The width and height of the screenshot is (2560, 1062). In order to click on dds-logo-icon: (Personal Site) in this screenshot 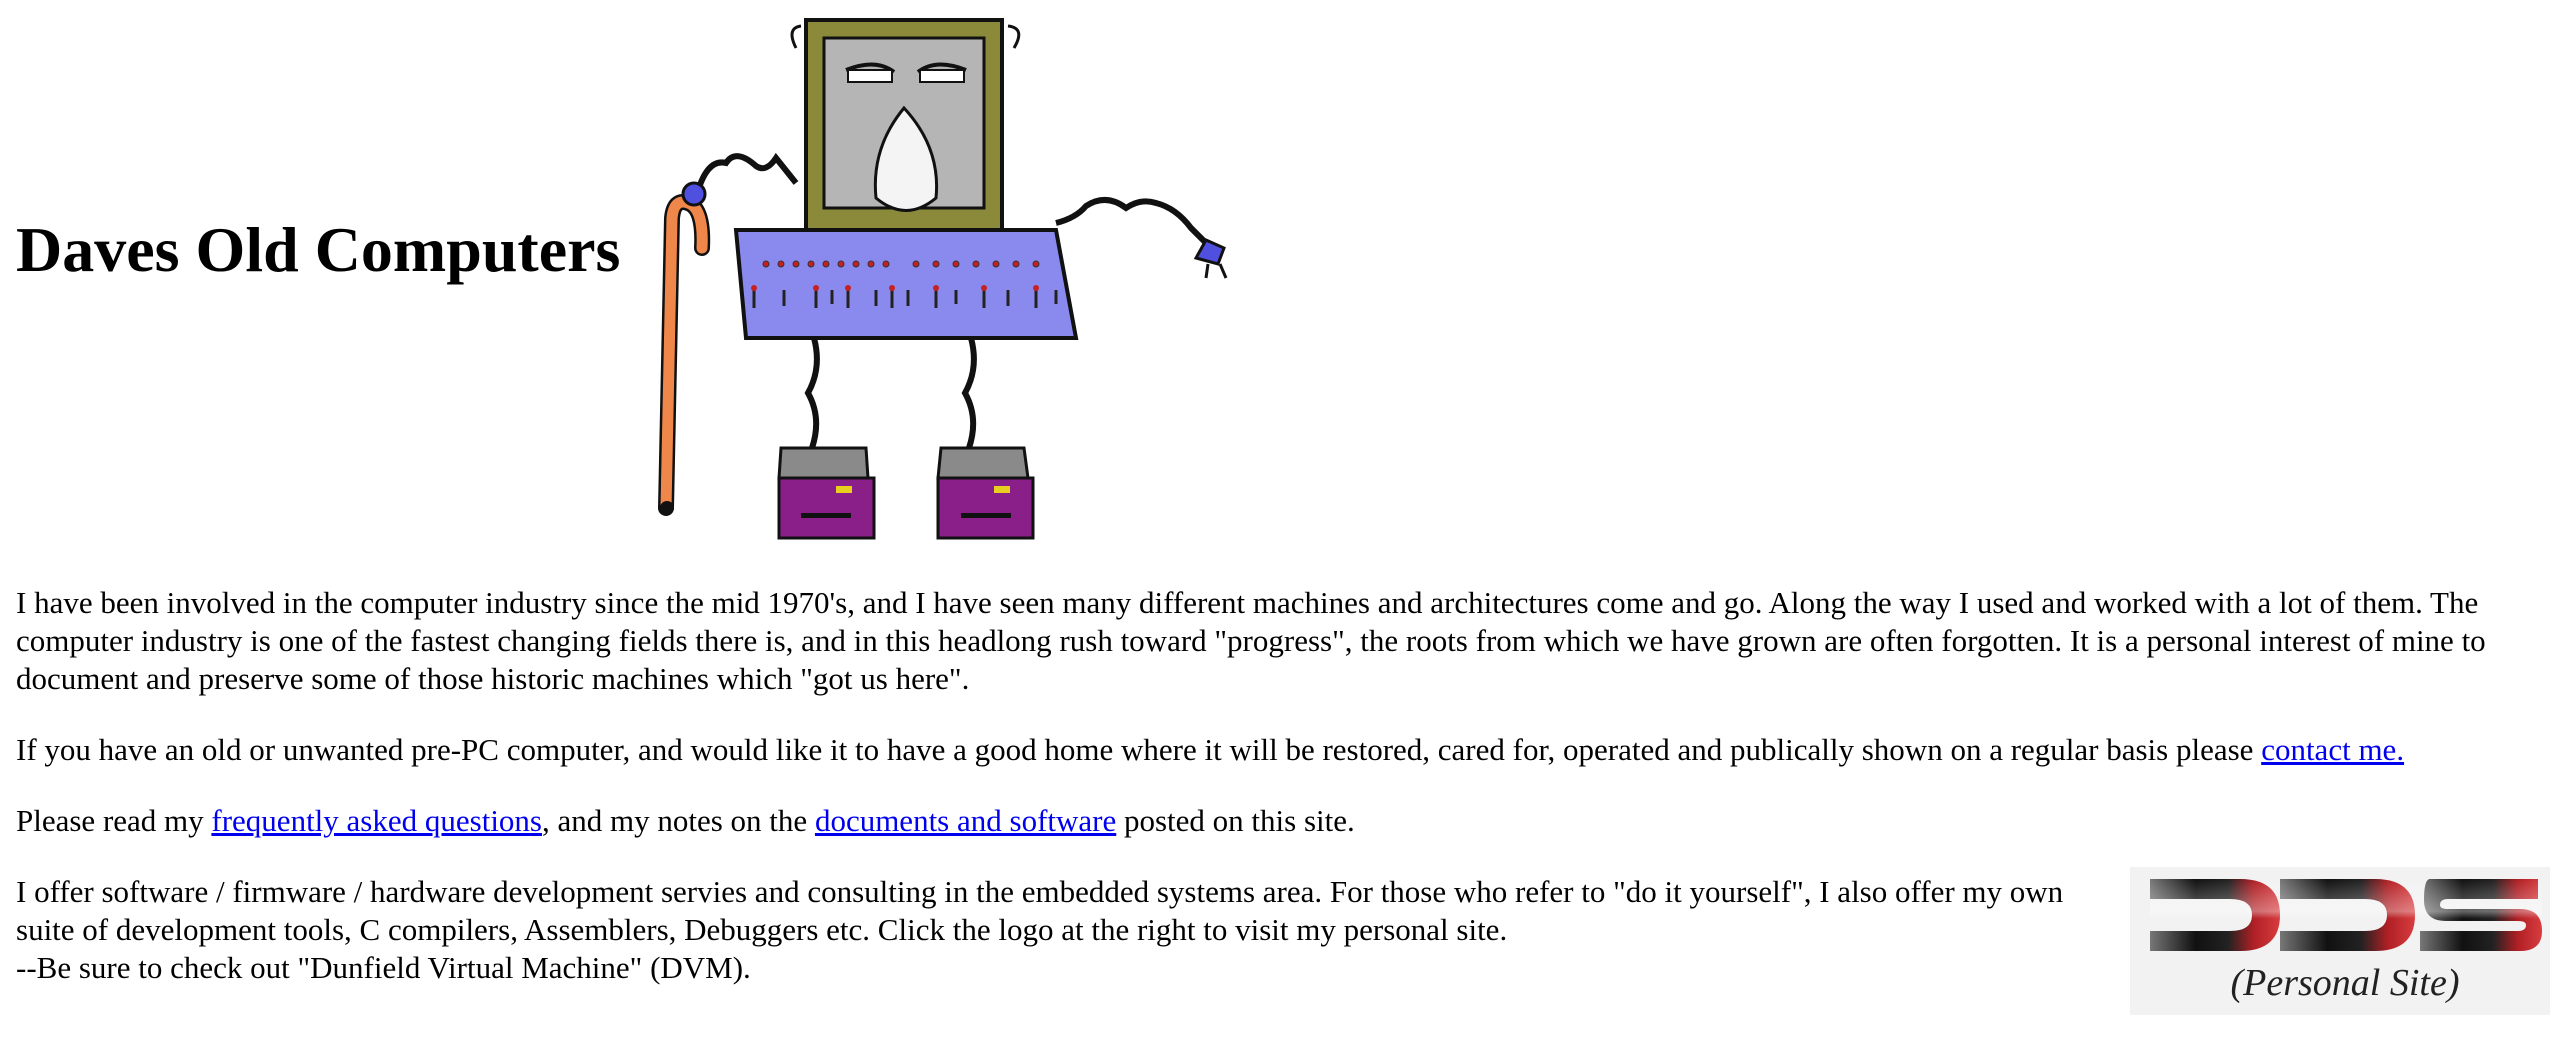, I will do `click(2340, 941)`.